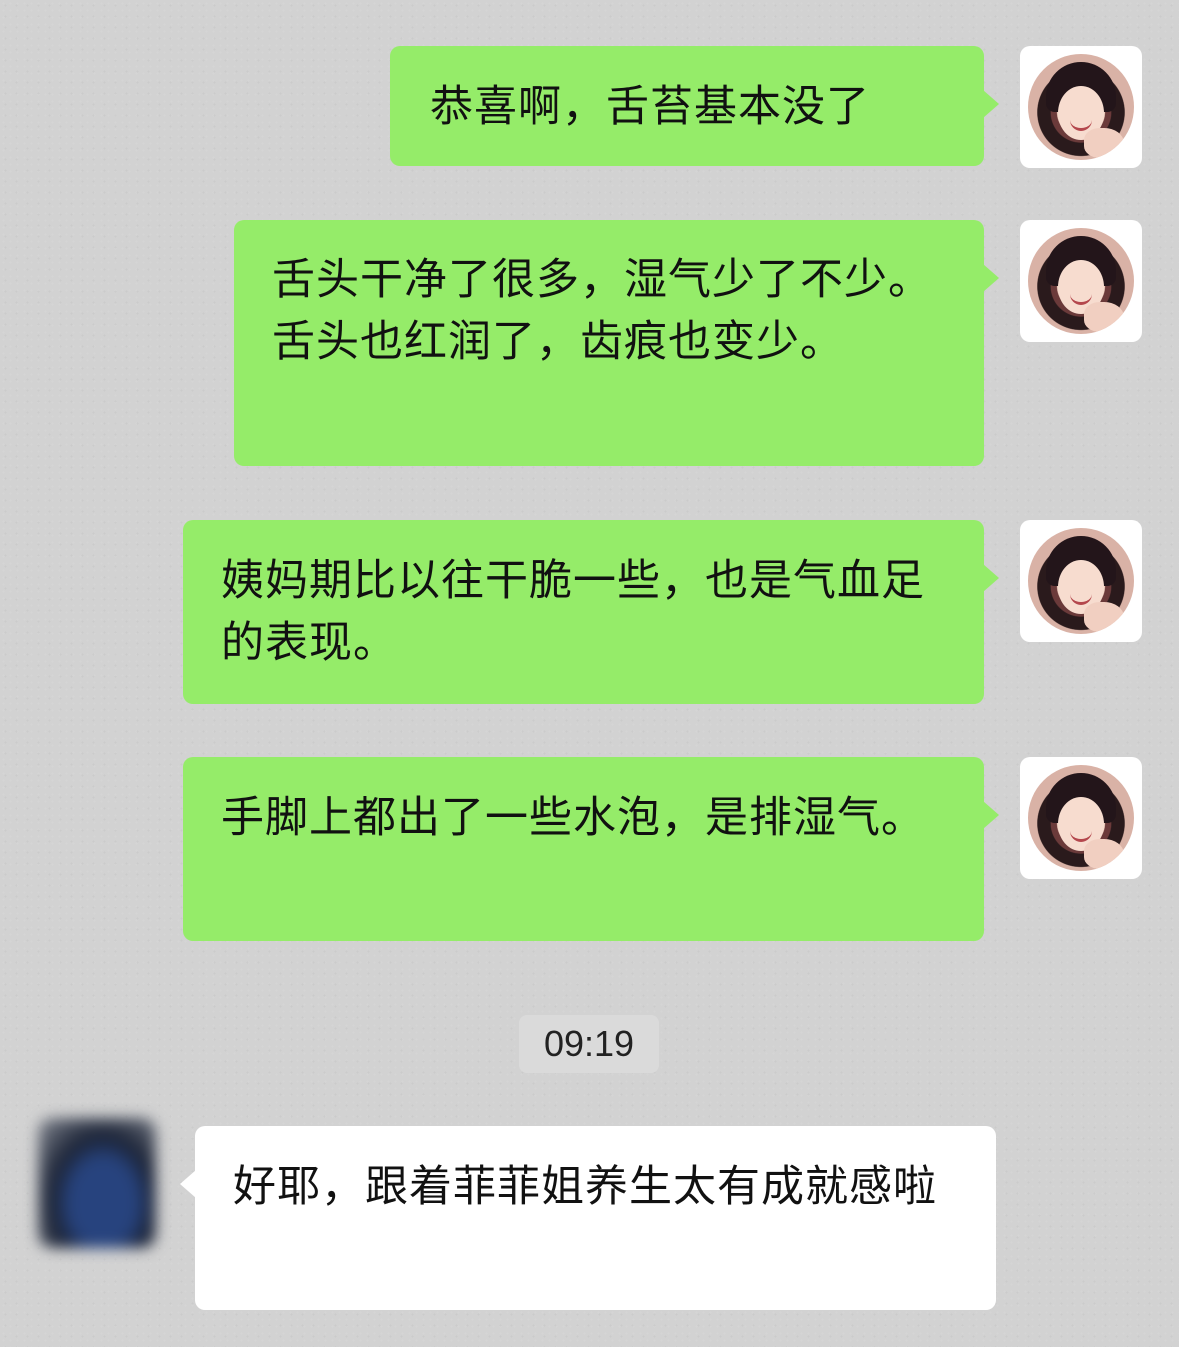 The image size is (1179, 1347). I want to click on message-text: 恭喜啊，舌苔基本没了, so click(650, 107).